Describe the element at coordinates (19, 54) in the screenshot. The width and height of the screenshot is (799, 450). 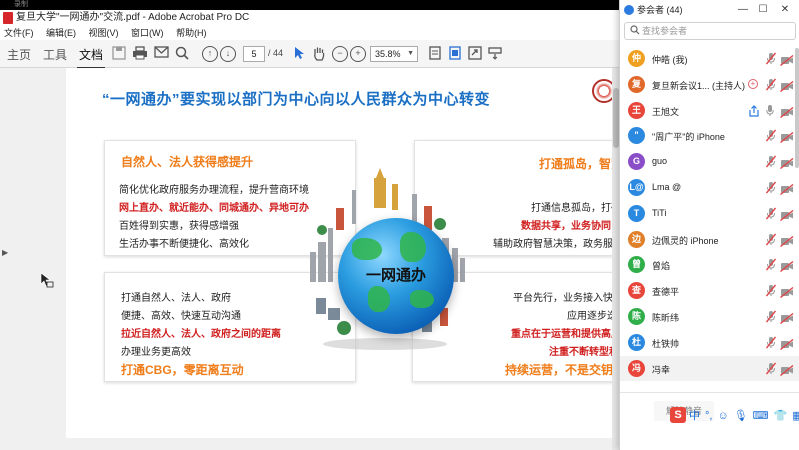
I see `tab-home: 主页` at that location.